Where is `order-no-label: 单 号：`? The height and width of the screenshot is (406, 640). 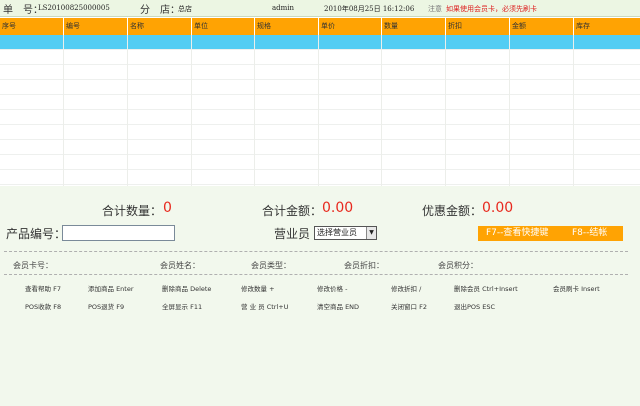 order-no-label: 单 号： is located at coordinates (23, 10).